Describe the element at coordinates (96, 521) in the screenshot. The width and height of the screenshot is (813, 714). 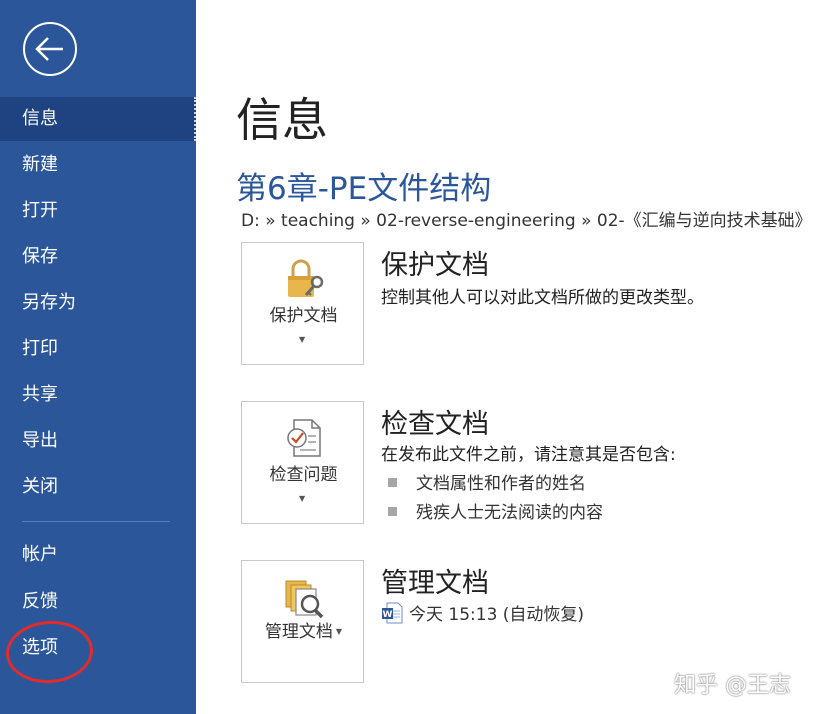
I see `nav-divider` at that location.